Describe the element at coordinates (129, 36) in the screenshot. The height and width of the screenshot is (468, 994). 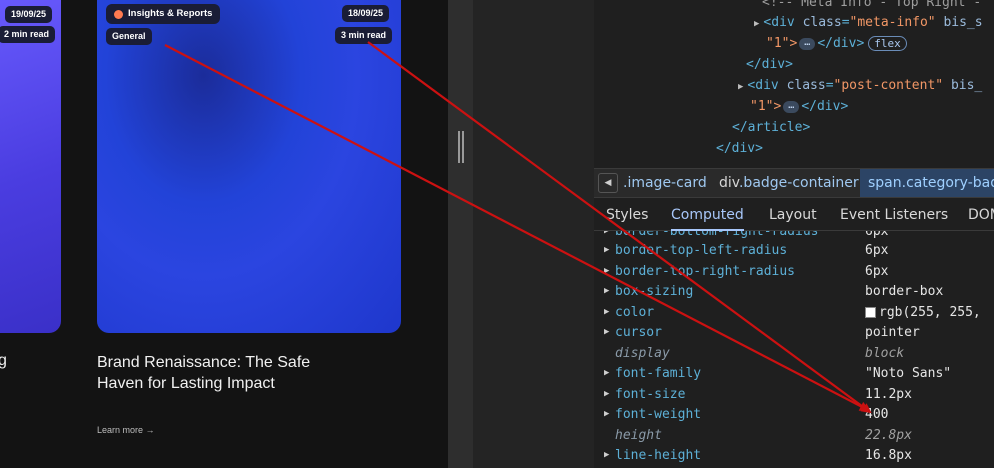
I see `tag-badge: General` at that location.